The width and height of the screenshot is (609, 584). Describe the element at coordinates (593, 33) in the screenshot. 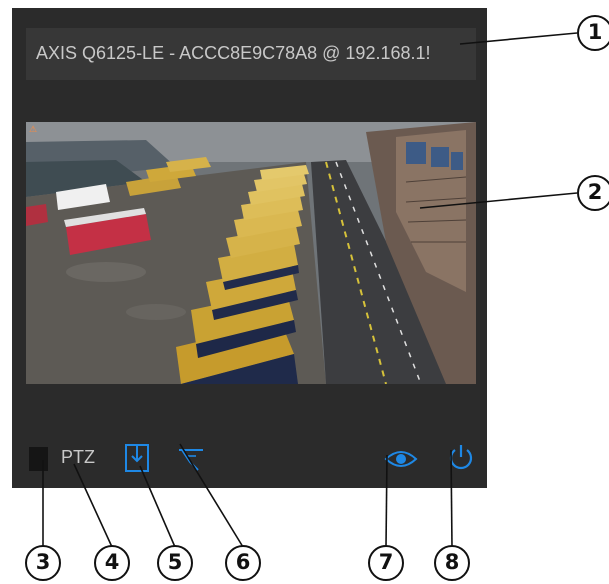

I see `callout-1: 1` at that location.